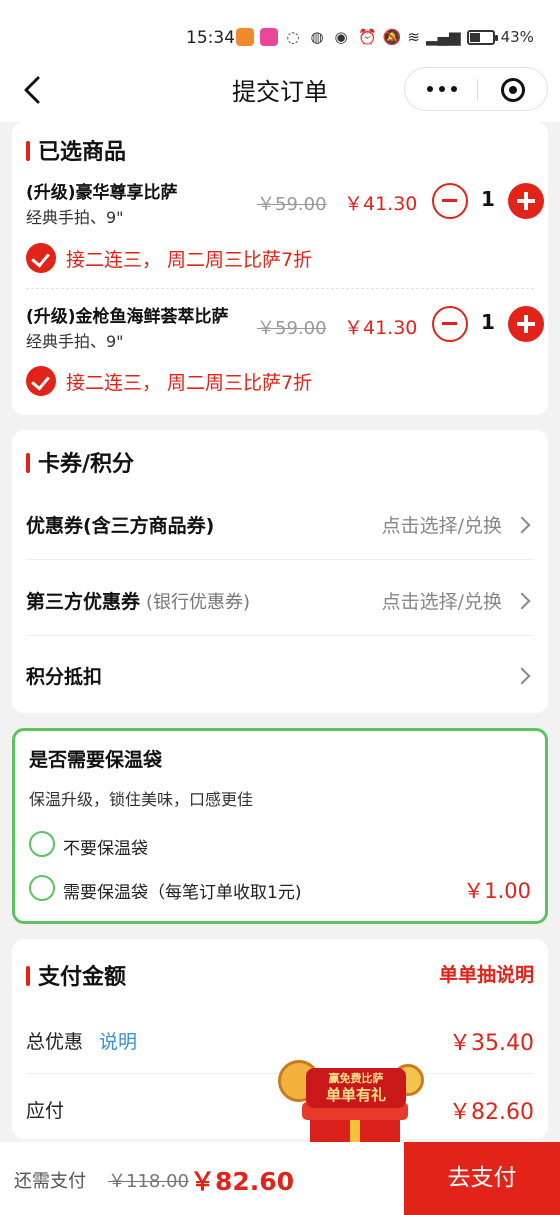 This screenshot has height=1215, width=560. I want to click on amount-remaining-label: 还需支付, so click(50, 1181).